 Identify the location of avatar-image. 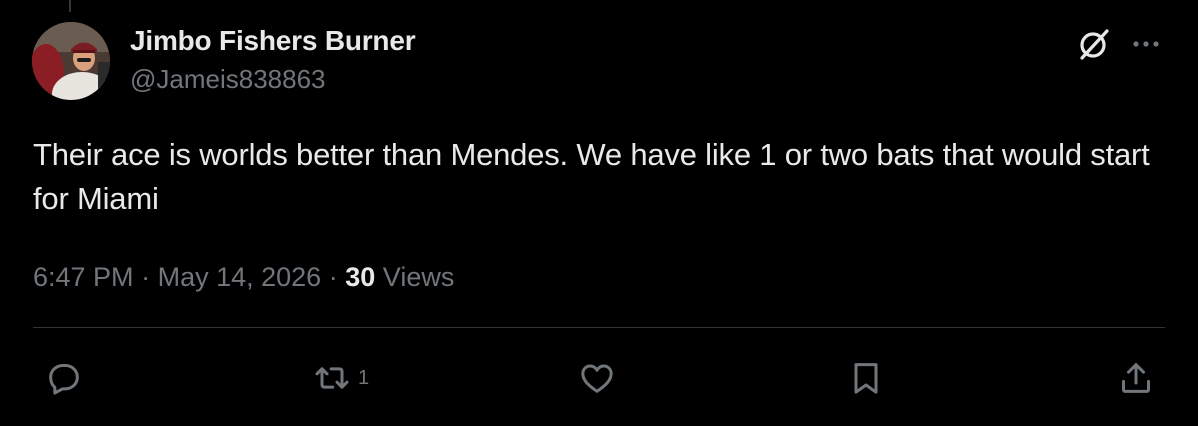
(71, 61).